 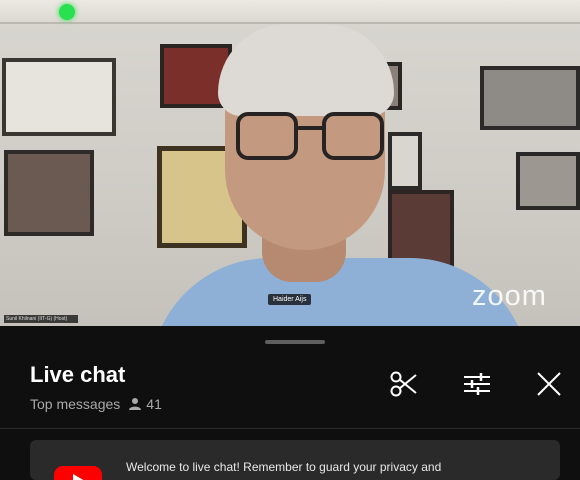 I want to click on header-divider, so click(x=290, y=428).